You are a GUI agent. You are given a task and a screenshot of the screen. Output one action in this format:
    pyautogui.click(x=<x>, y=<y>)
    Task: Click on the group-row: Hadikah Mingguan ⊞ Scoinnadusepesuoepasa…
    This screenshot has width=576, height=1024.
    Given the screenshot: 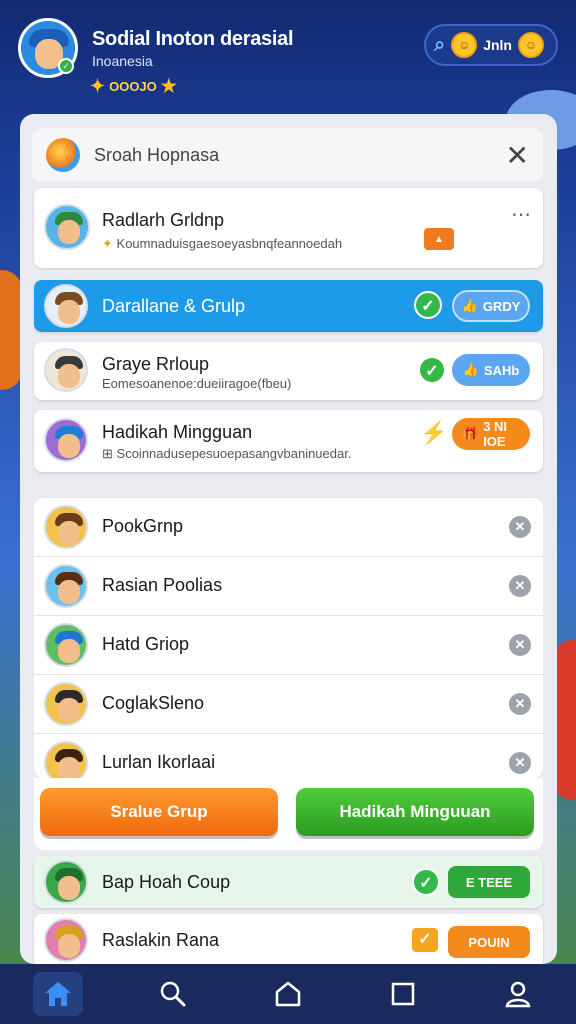 What is the action you would take?
    pyautogui.click(x=288, y=441)
    